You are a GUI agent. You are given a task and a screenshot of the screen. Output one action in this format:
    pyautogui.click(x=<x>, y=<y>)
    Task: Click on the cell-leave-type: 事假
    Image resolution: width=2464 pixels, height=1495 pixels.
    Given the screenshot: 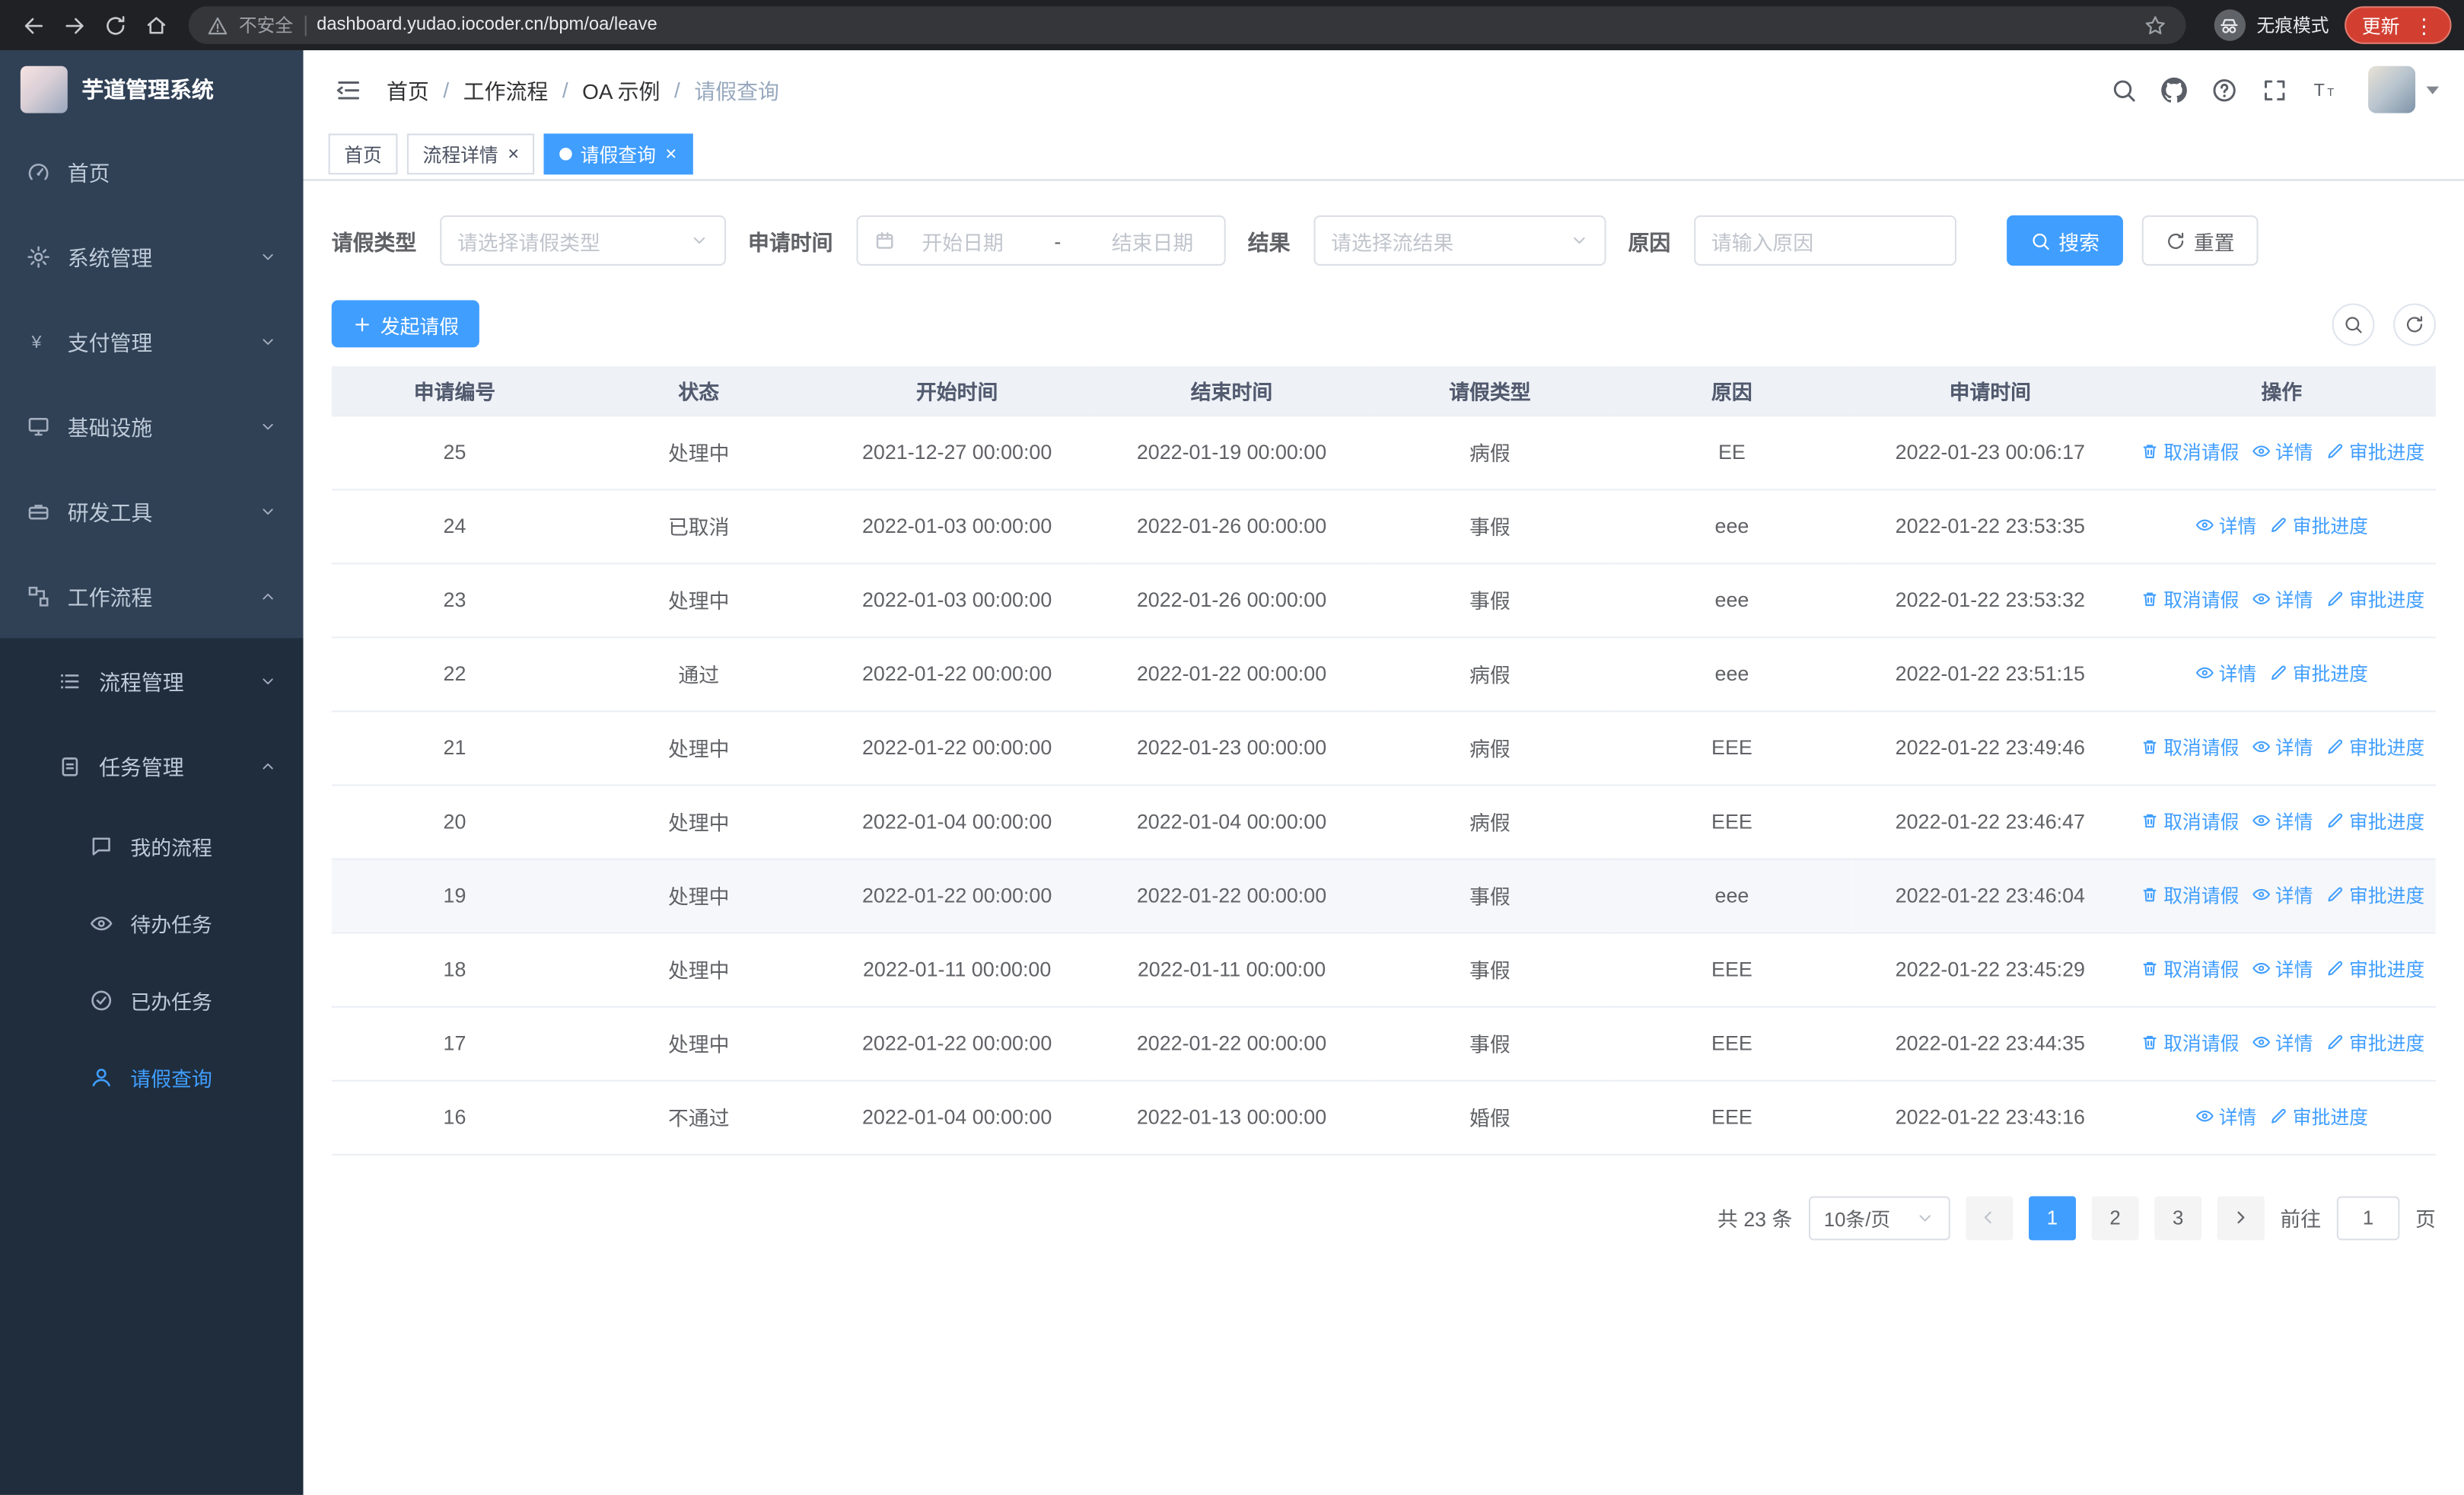 What is the action you would take?
    pyautogui.click(x=1489, y=526)
    